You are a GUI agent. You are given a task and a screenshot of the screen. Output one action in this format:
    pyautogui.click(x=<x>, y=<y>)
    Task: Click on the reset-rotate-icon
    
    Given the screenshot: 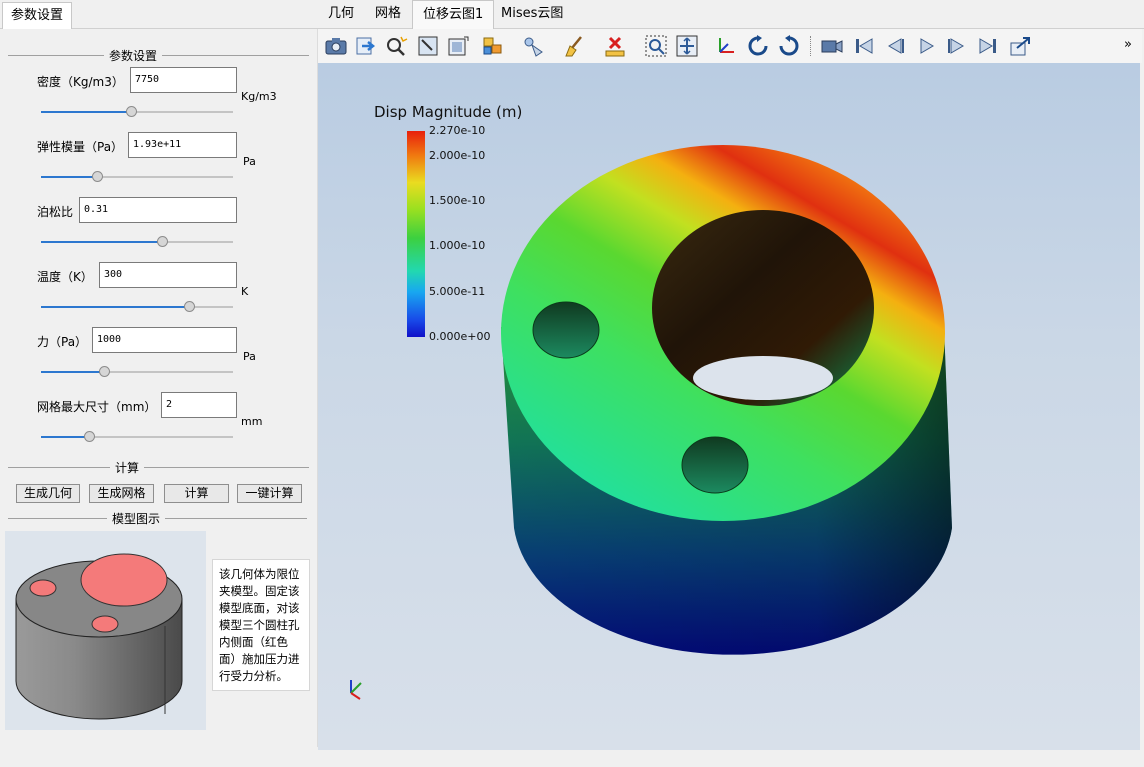 What is the action you would take?
    pyautogui.click(x=789, y=46)
    